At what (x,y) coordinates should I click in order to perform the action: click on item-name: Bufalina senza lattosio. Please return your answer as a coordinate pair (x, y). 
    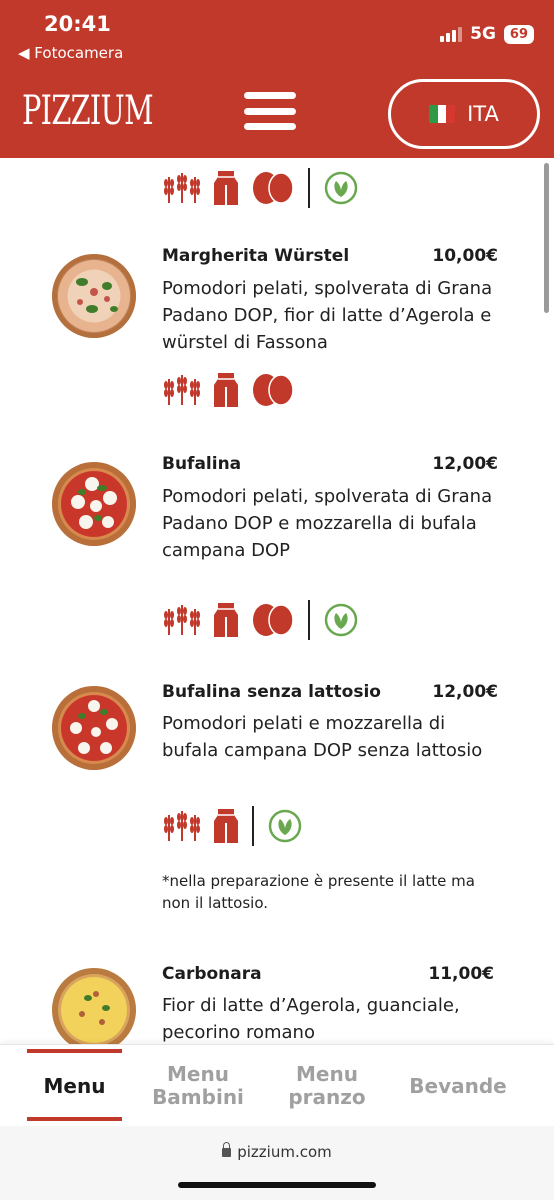
    Looking at the image, I should click on (271, 692).